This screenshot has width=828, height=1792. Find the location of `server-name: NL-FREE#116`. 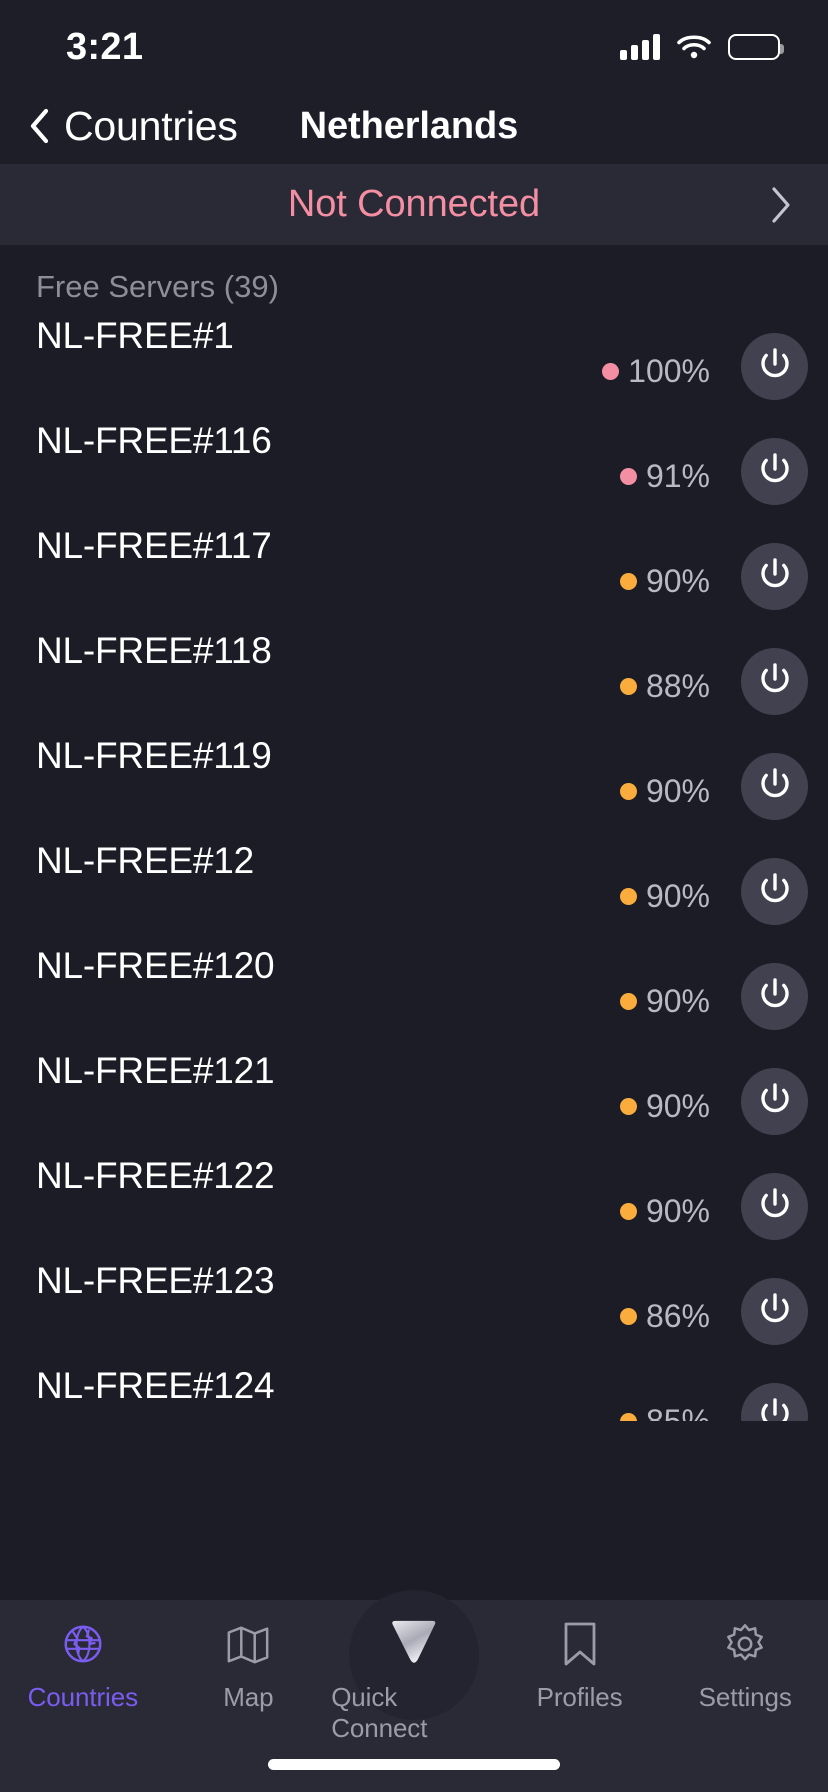

server-name: NL-FREE#116 is located at coordinates (154, 440).